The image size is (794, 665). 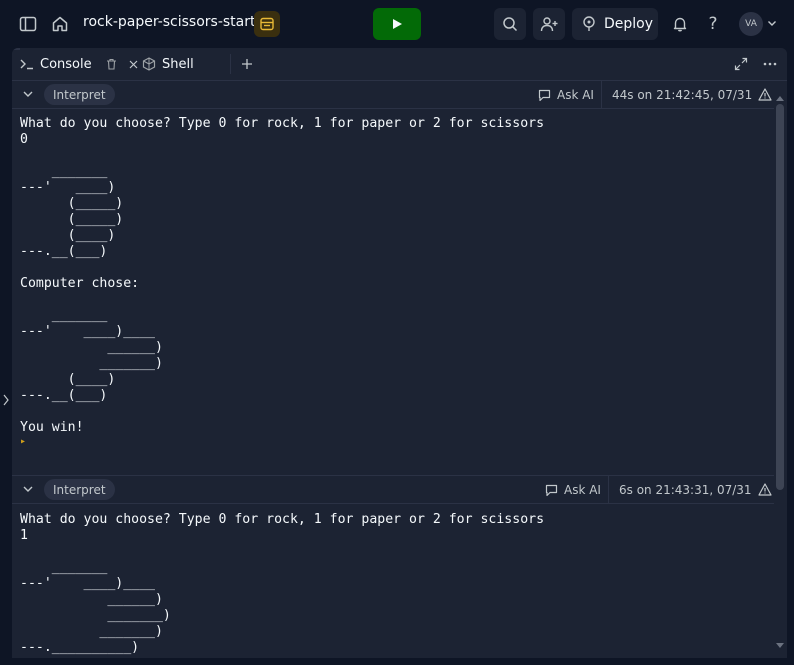 I want to click on project-icon, so click(x=267, y=24).